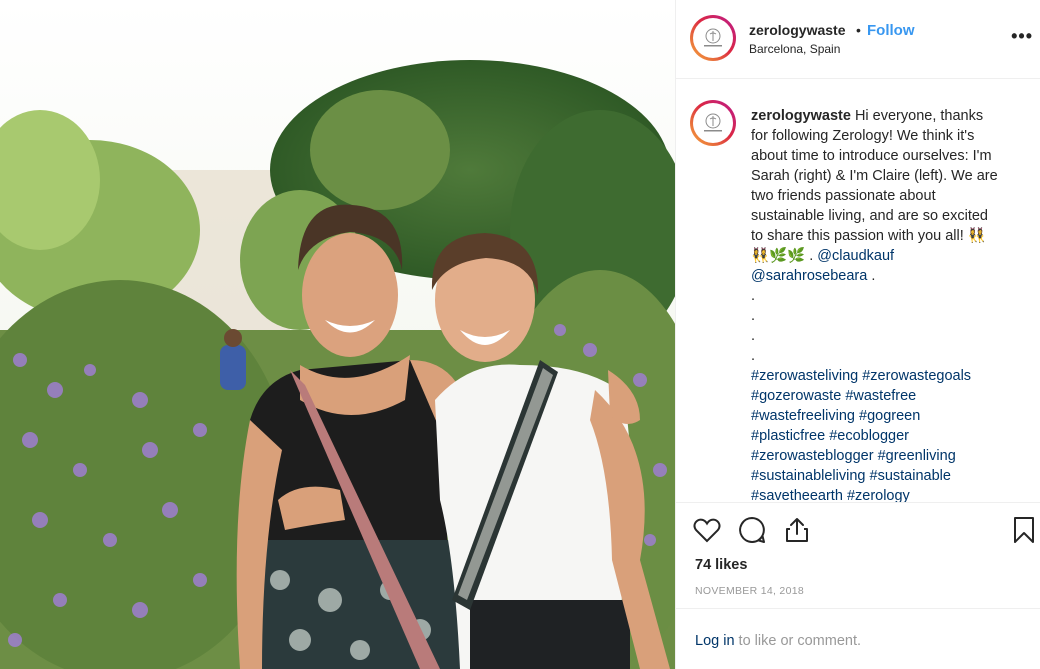 The image size is (1040, 669). What do you see at coordinates (707, 530) in the screenshot?
I see `heart-icon` at bounding box center [707, 530].